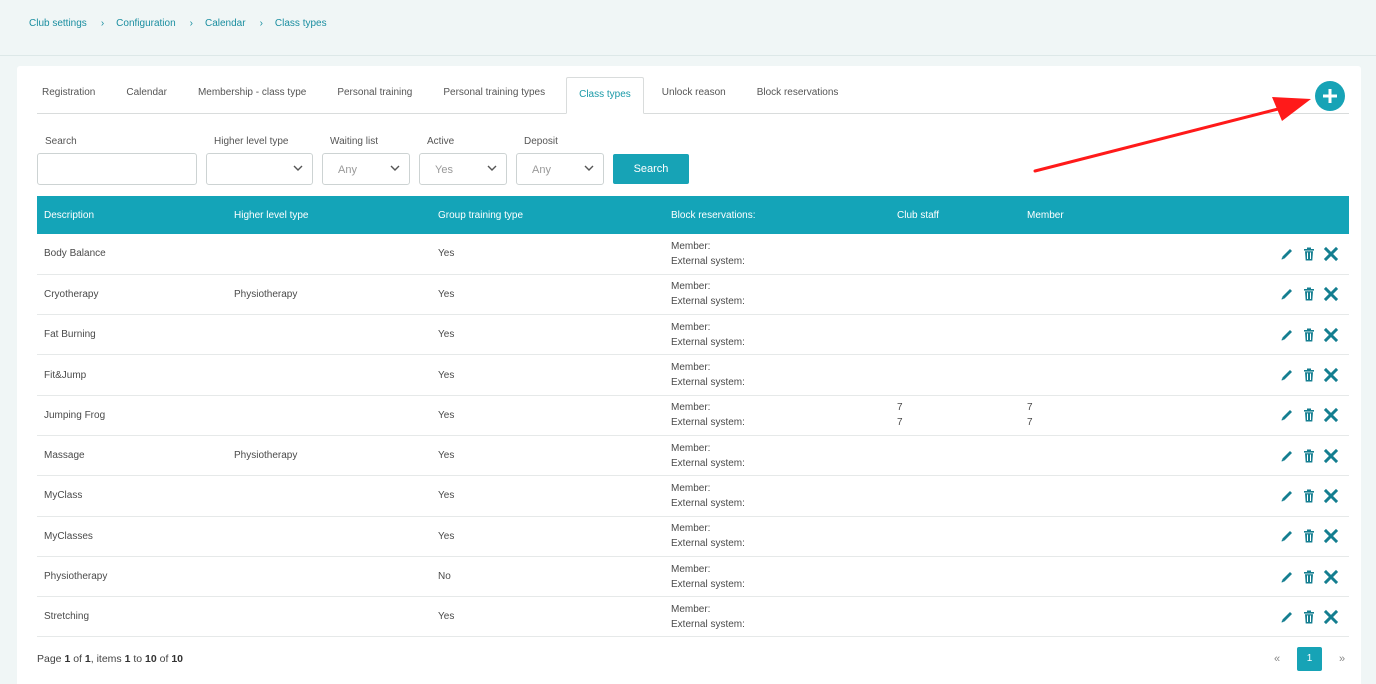 This screenshot has height=684, width=1376. What do you see at coordinates (256, 94) in the screenshot?
I see `tab-membership-class-type: Membership - class type` at bounding box center [256, 94].